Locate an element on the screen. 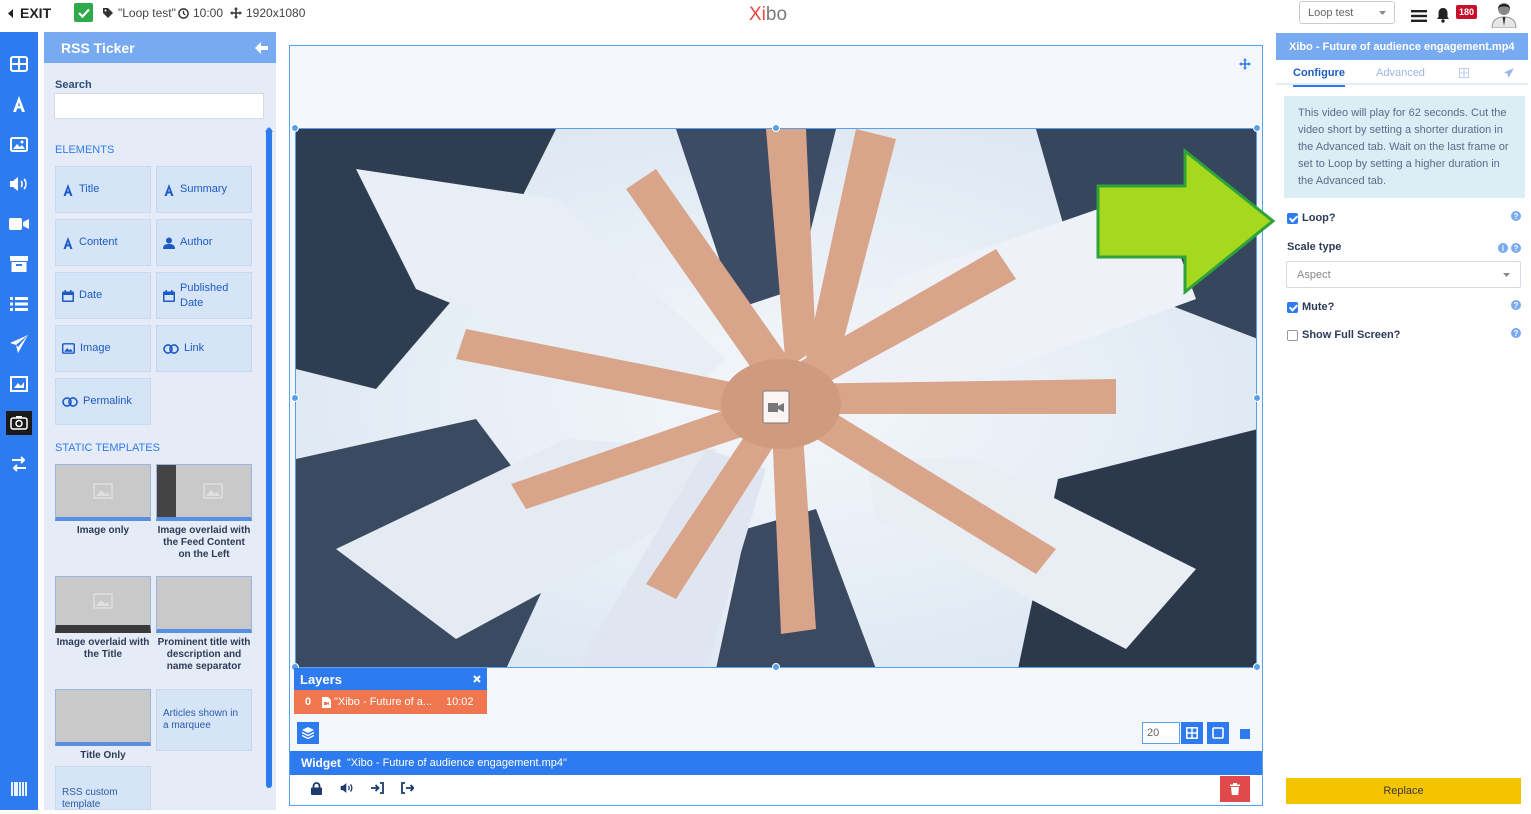  element-published-date: Published Date is located at coordinates (204, 295).